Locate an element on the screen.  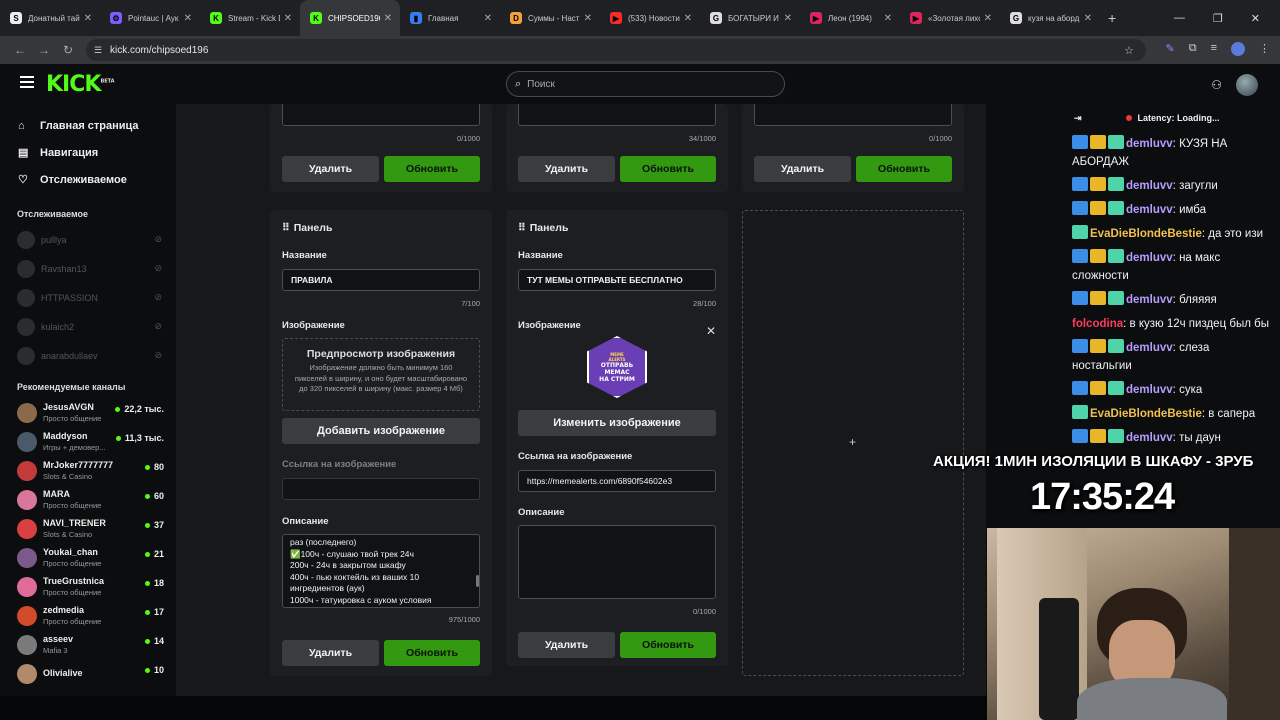
add-panel-dropzone: + is located at coordinates (853, 443).